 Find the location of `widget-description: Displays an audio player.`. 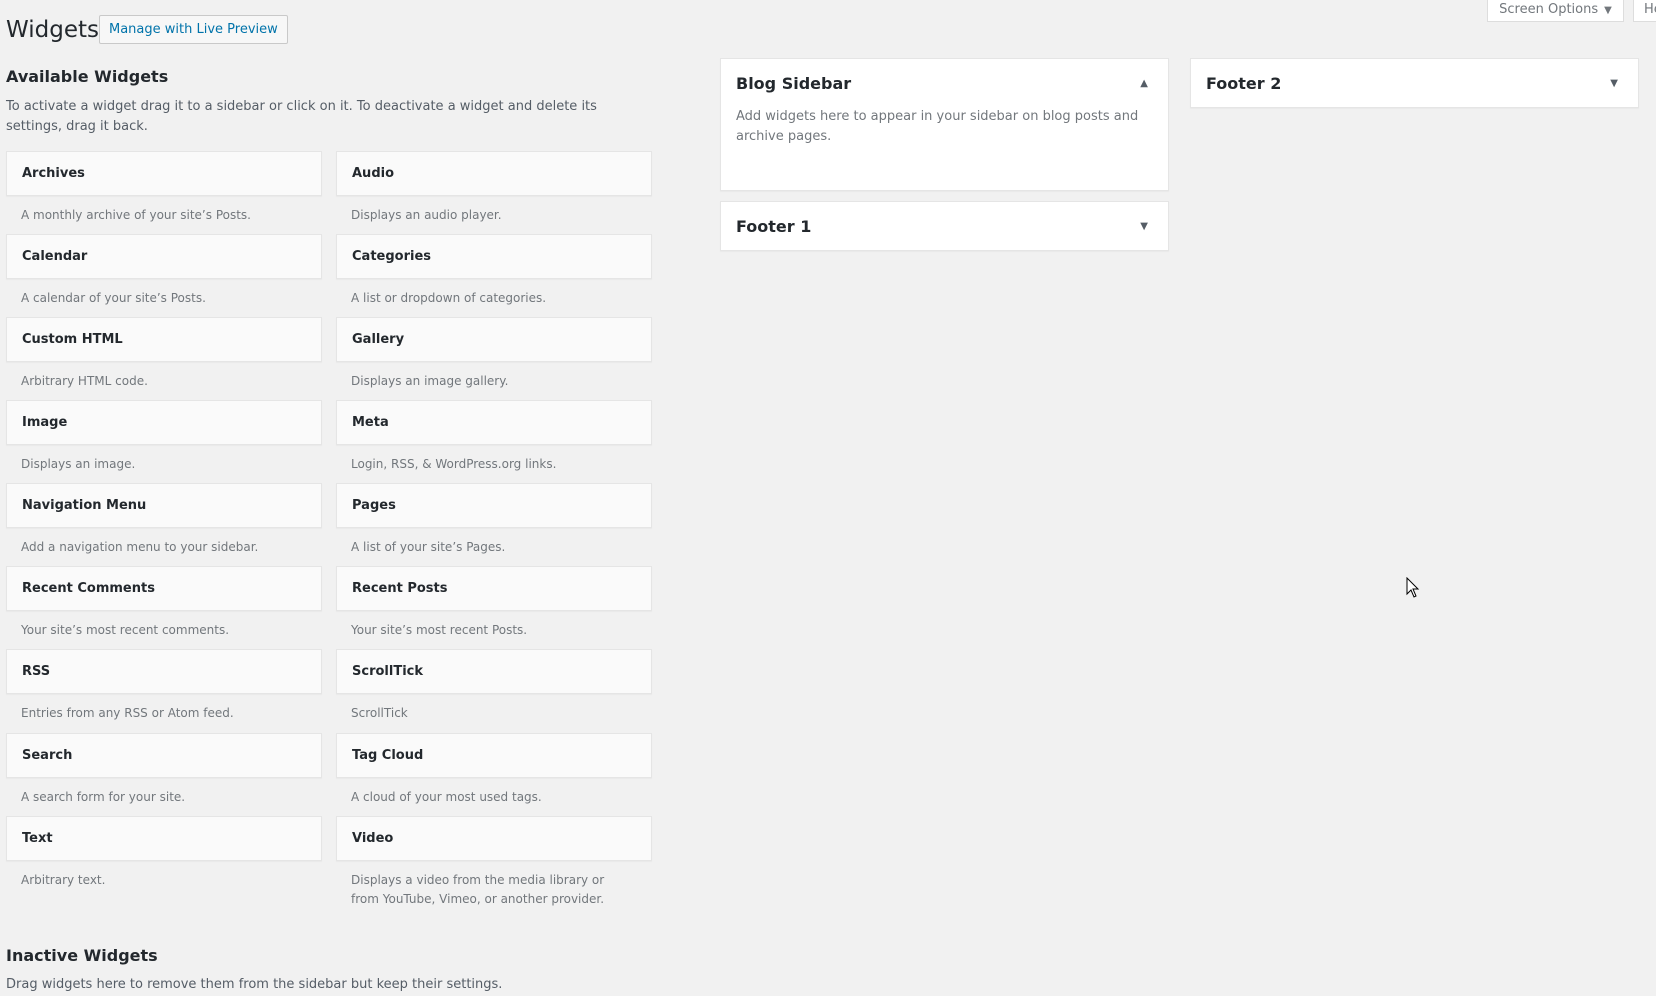

widget-description: Displays an audio player. is located at coordinates (426, 215).